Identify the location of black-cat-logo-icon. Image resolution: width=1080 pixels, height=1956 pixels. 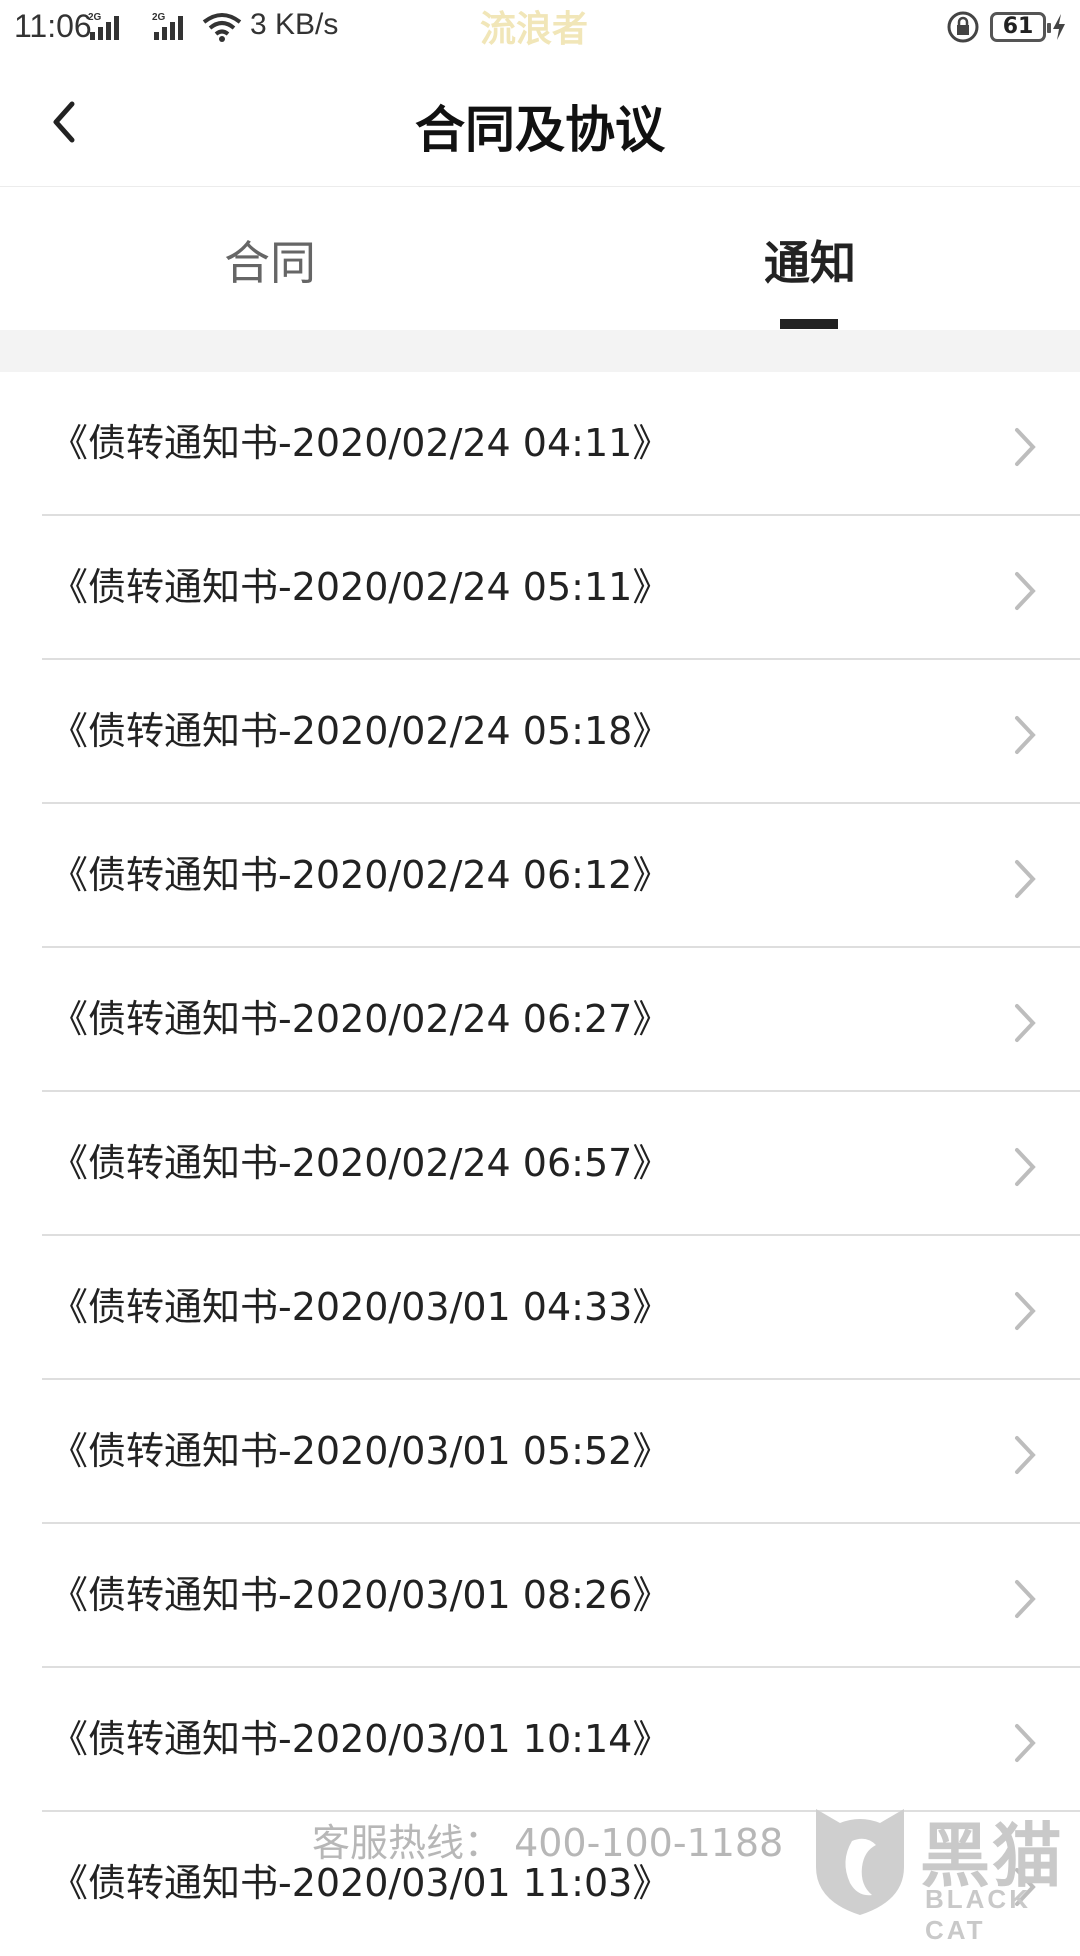
(860, 1862).